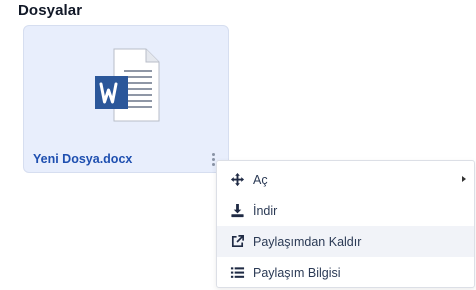  I want to click on menu-item-unshare: Paylaşımdan Kaldır, so click(345, 241).